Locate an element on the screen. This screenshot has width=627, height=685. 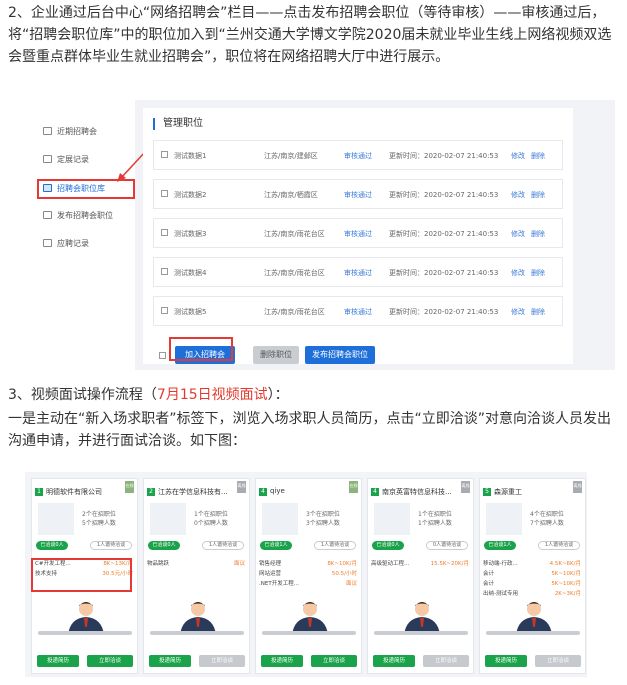
job-title: 出纳-测试专用 is located at coordinates (500, 594).